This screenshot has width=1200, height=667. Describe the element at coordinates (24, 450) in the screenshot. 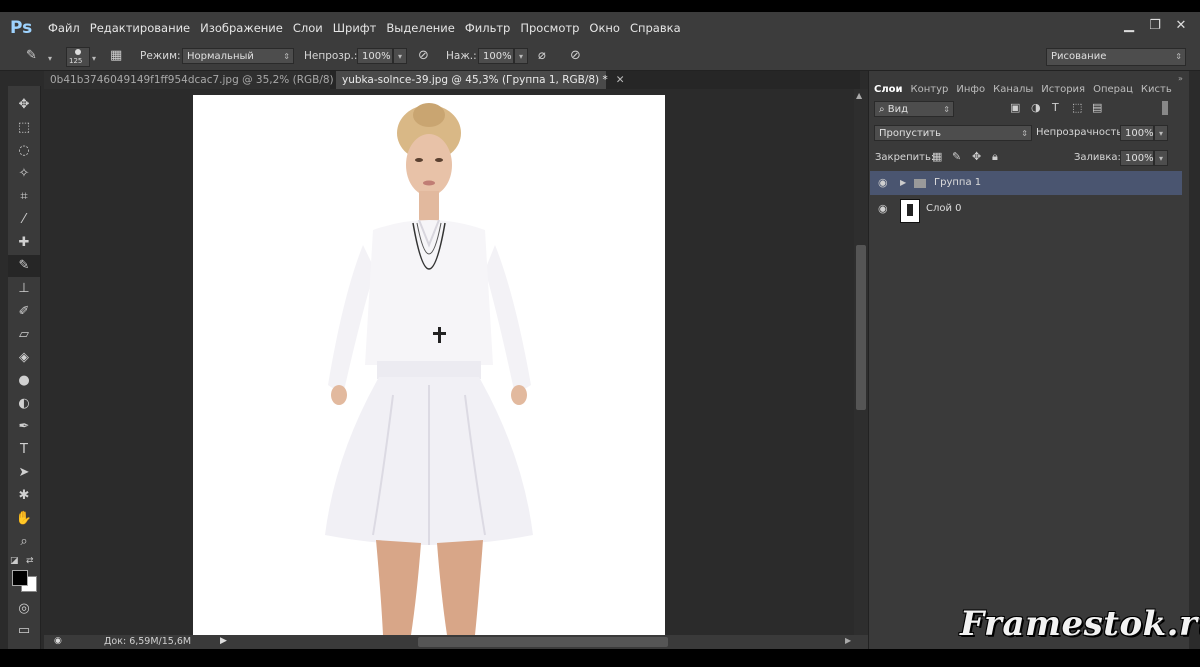

I see `type-tool-icon: T` at that location.